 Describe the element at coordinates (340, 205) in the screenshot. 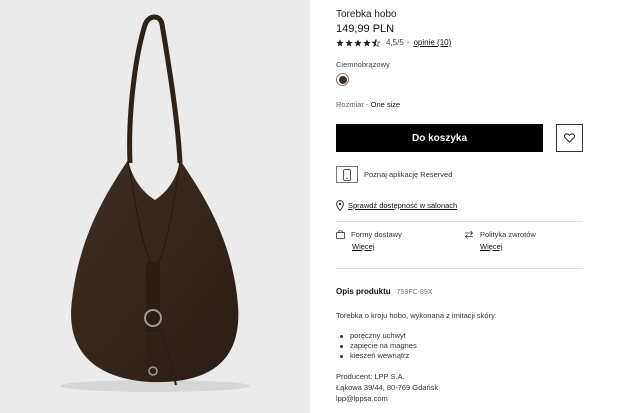

I see `location-pin-icon` at that location.